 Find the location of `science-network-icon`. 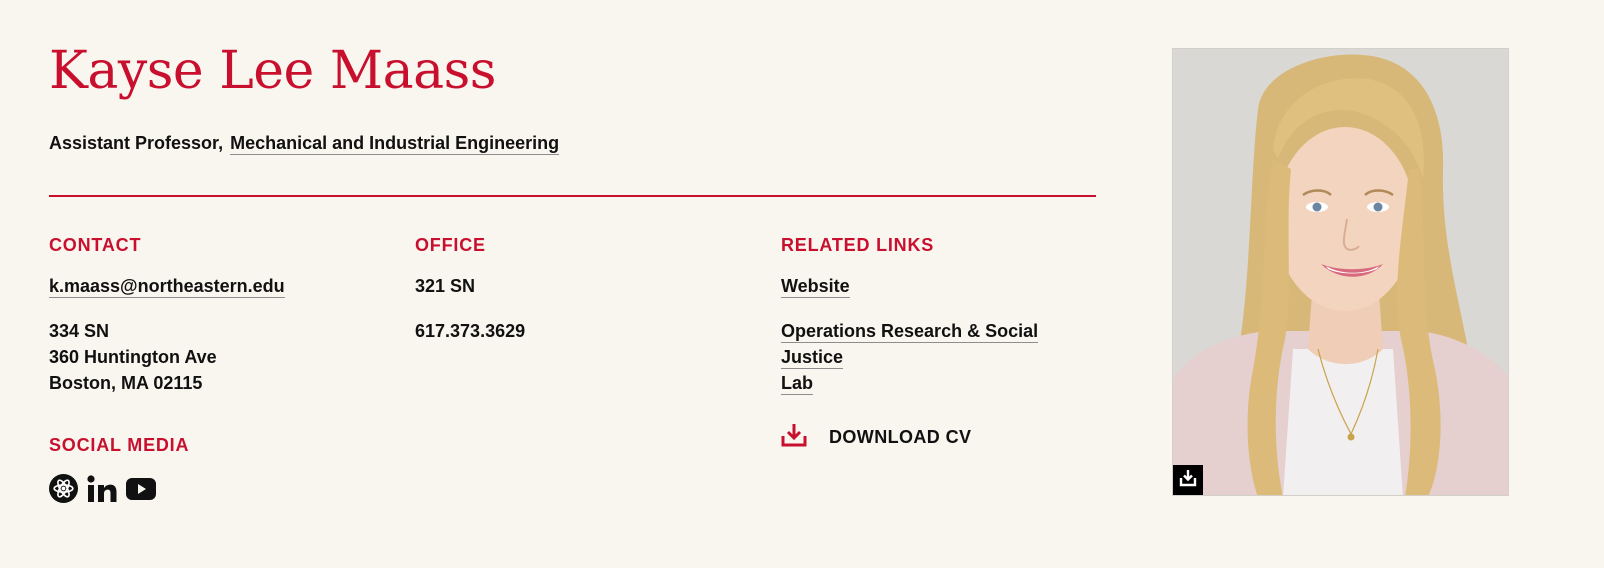

science-network-icon is located at coordinates (63, 488).